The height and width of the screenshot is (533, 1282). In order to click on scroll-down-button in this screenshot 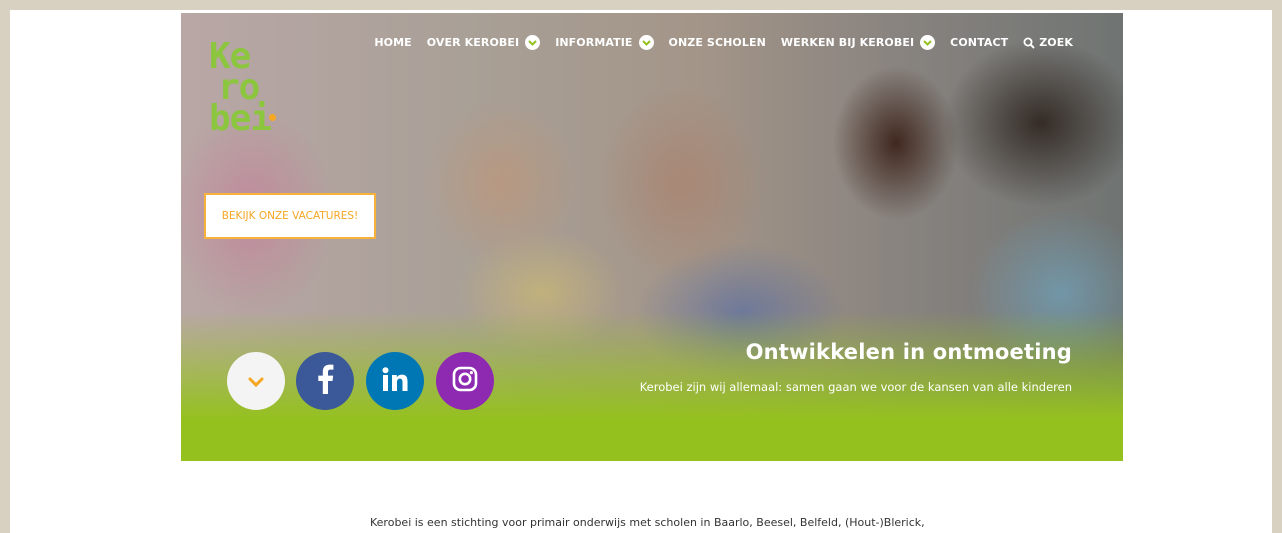, I will do `click(256, 381)`.